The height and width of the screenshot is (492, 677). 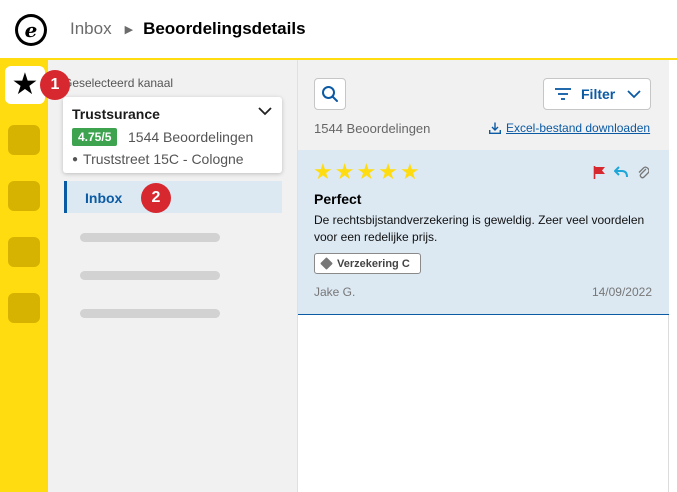 I want to click on reviews-nav-button: ★, so click(x=25, y=85).